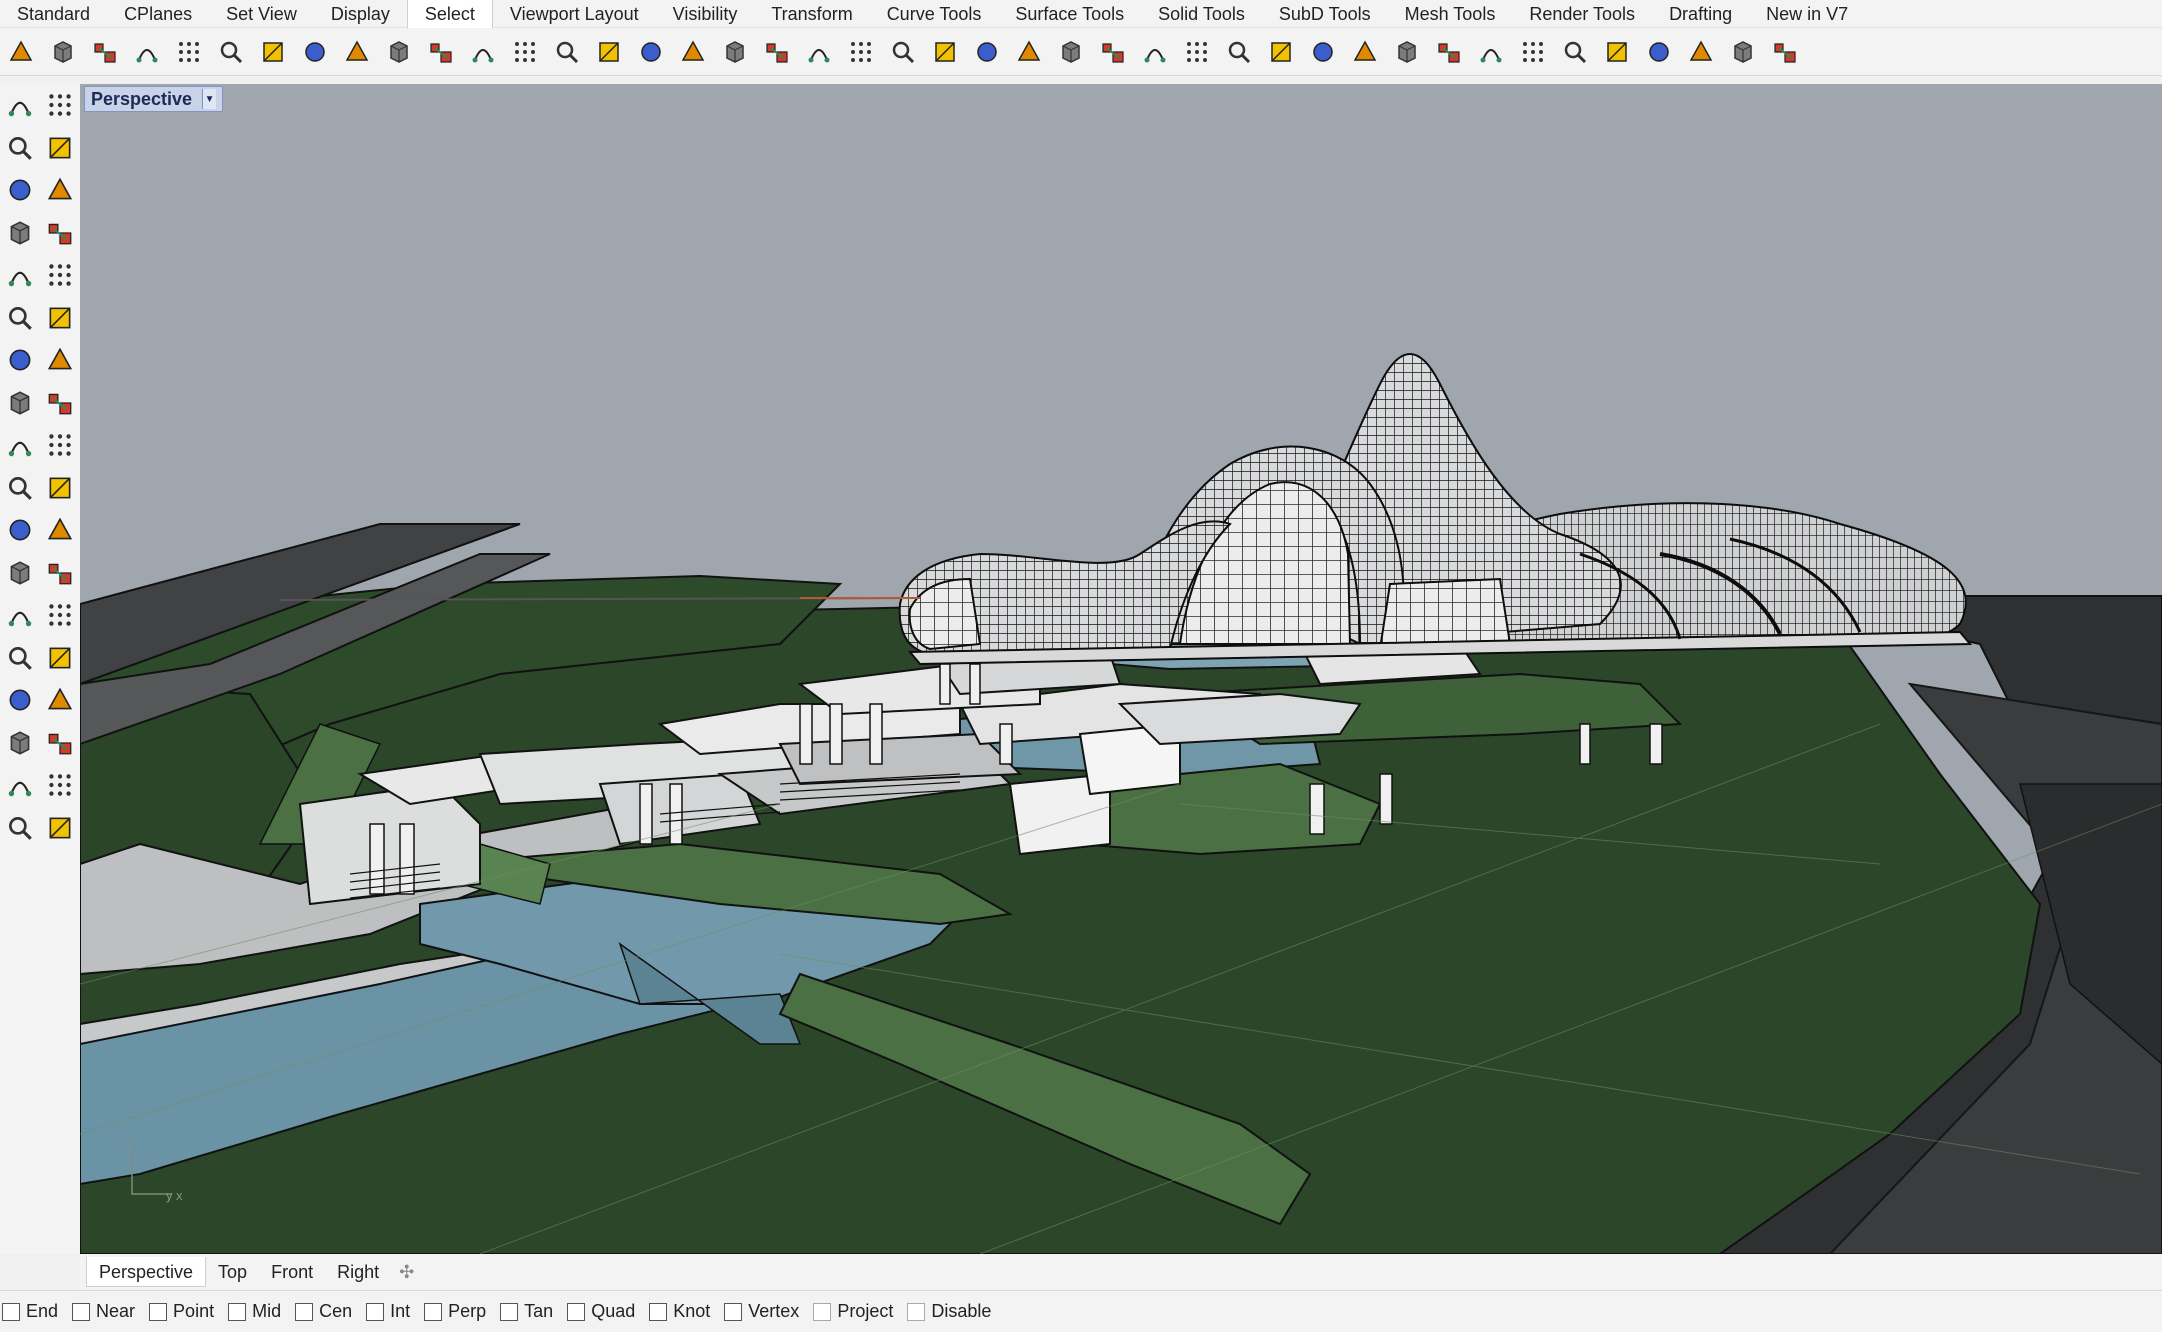 This screenshot has height=1332, width=2162. I want to click on viewport-menu-chevron-down-icon: ▼, so click(209, 99).